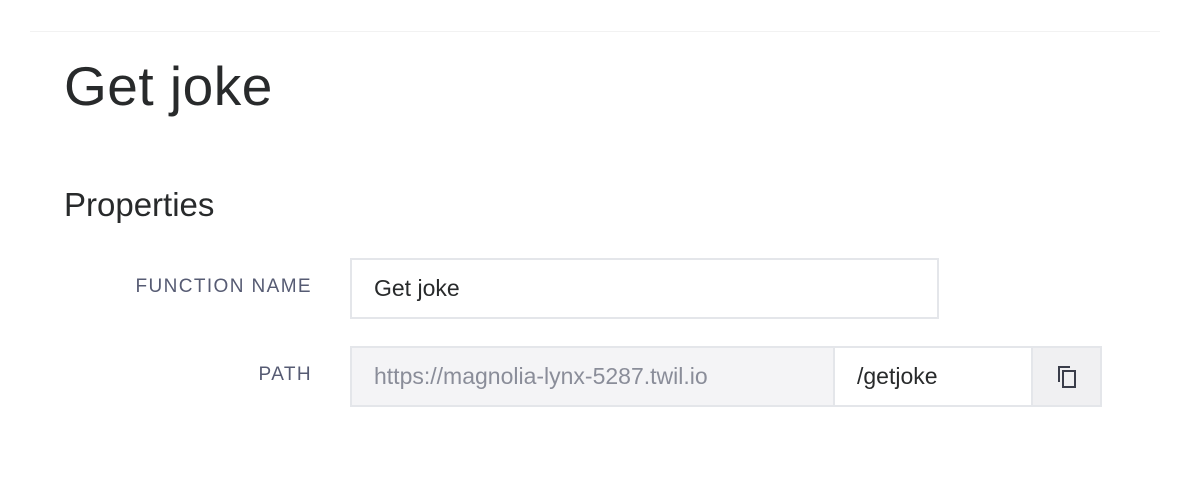  What do you see at coordinates (285, 374) in the screenshot?
I see `path-label: PATH` at bounding box center [285, 374].